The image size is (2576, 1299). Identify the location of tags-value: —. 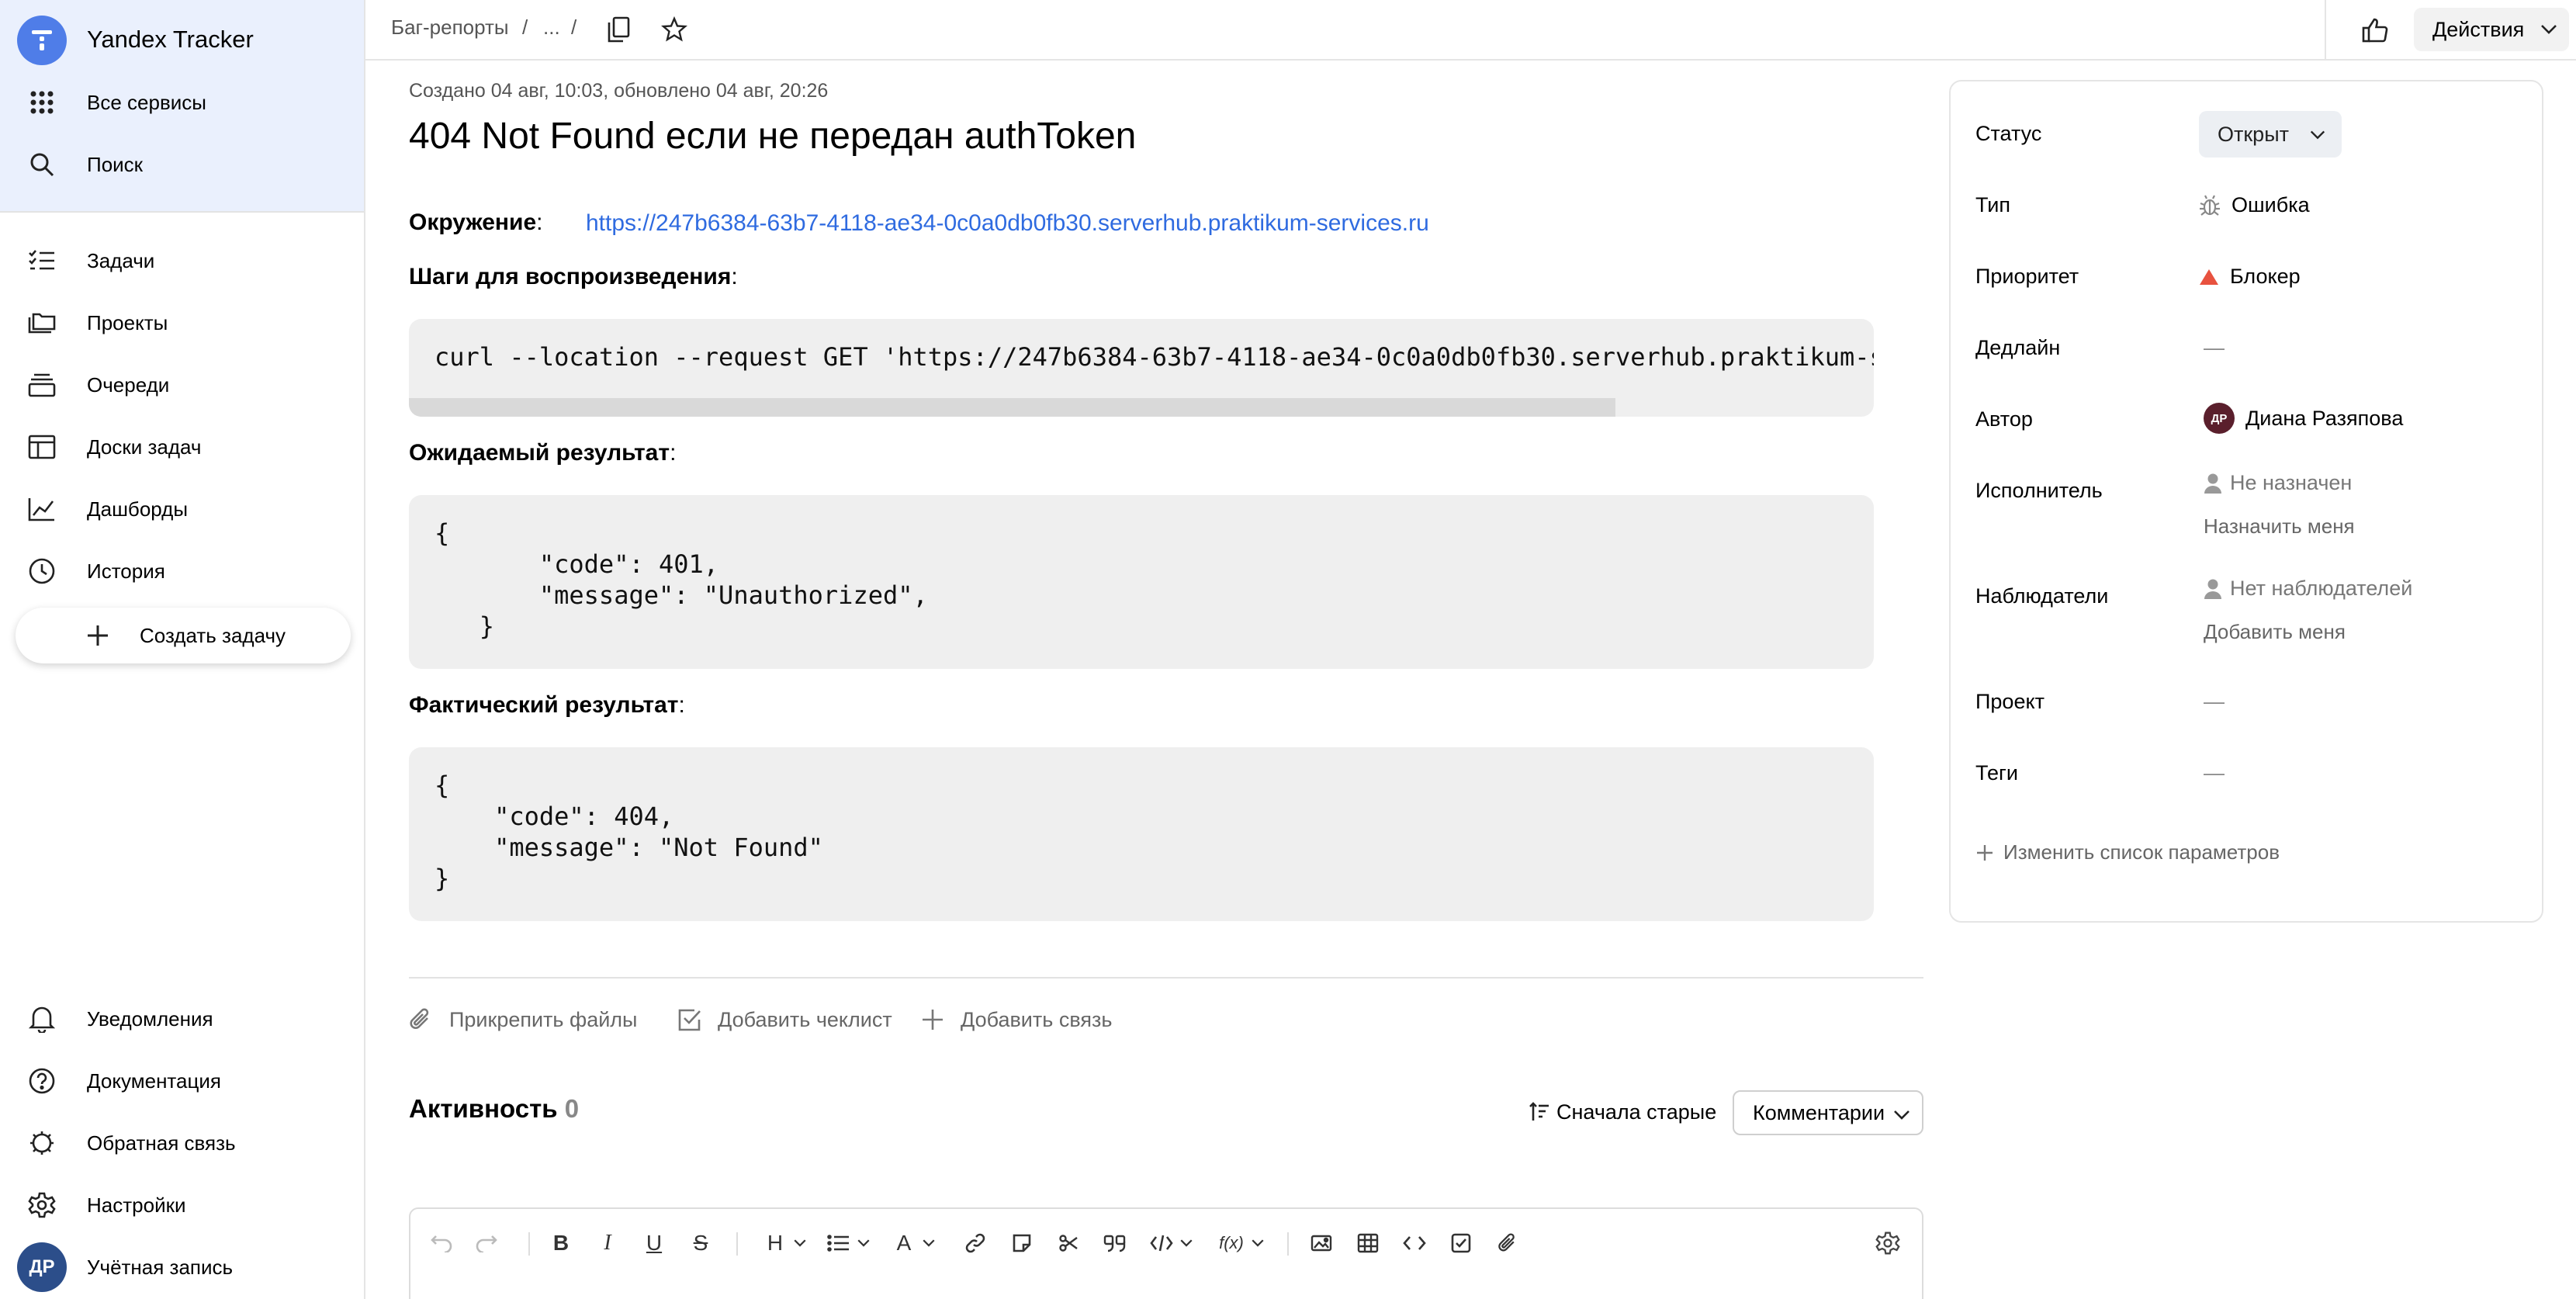
(2214, 773).